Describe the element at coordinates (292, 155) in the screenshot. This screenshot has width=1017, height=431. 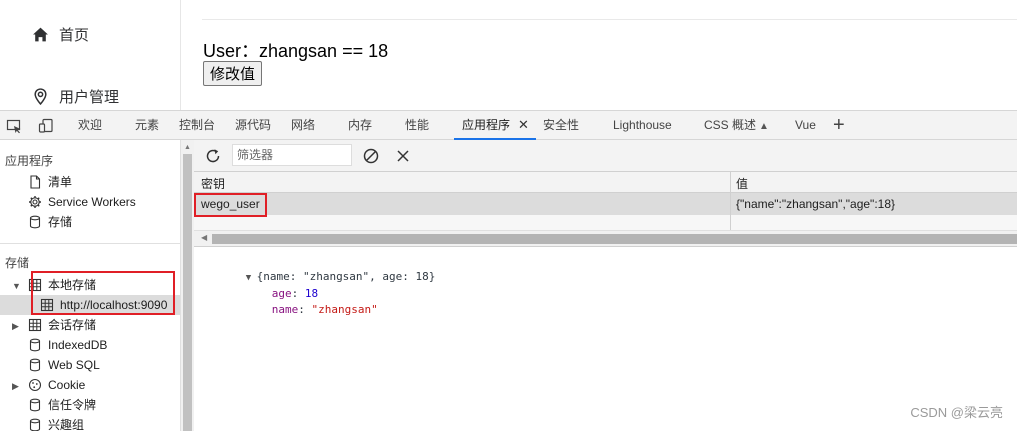
I see `filter-input` at that location.